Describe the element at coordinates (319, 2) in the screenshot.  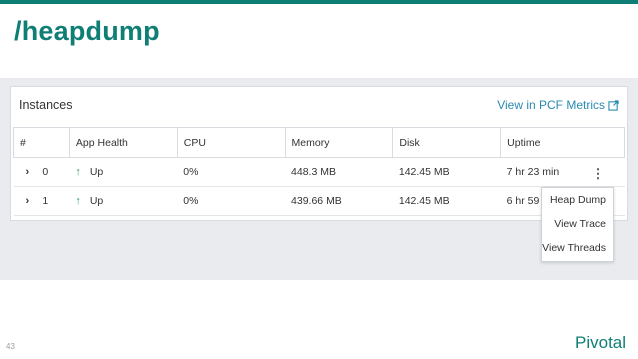
I see `top-accent-bar` at that location.